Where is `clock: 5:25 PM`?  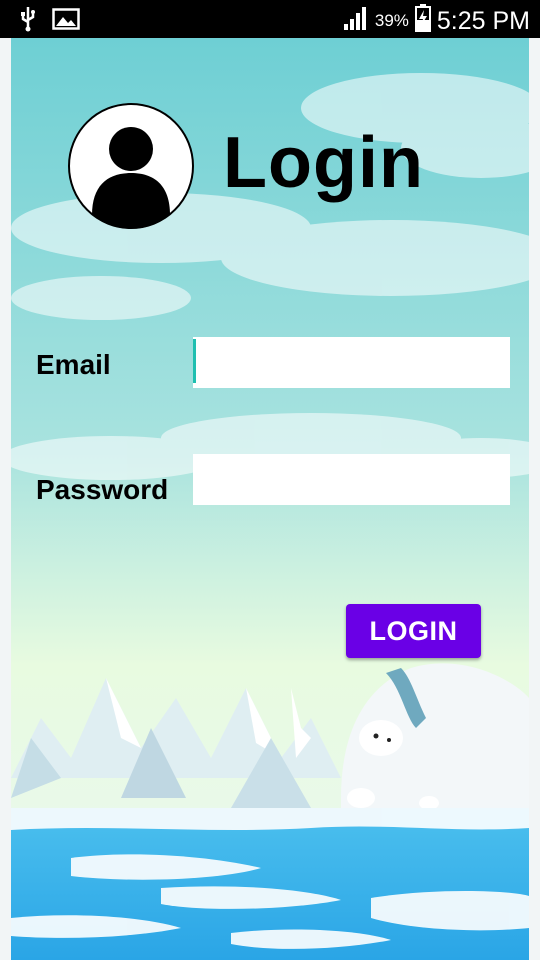 clock: 5:25 PM is located at coordinates (483, 20).